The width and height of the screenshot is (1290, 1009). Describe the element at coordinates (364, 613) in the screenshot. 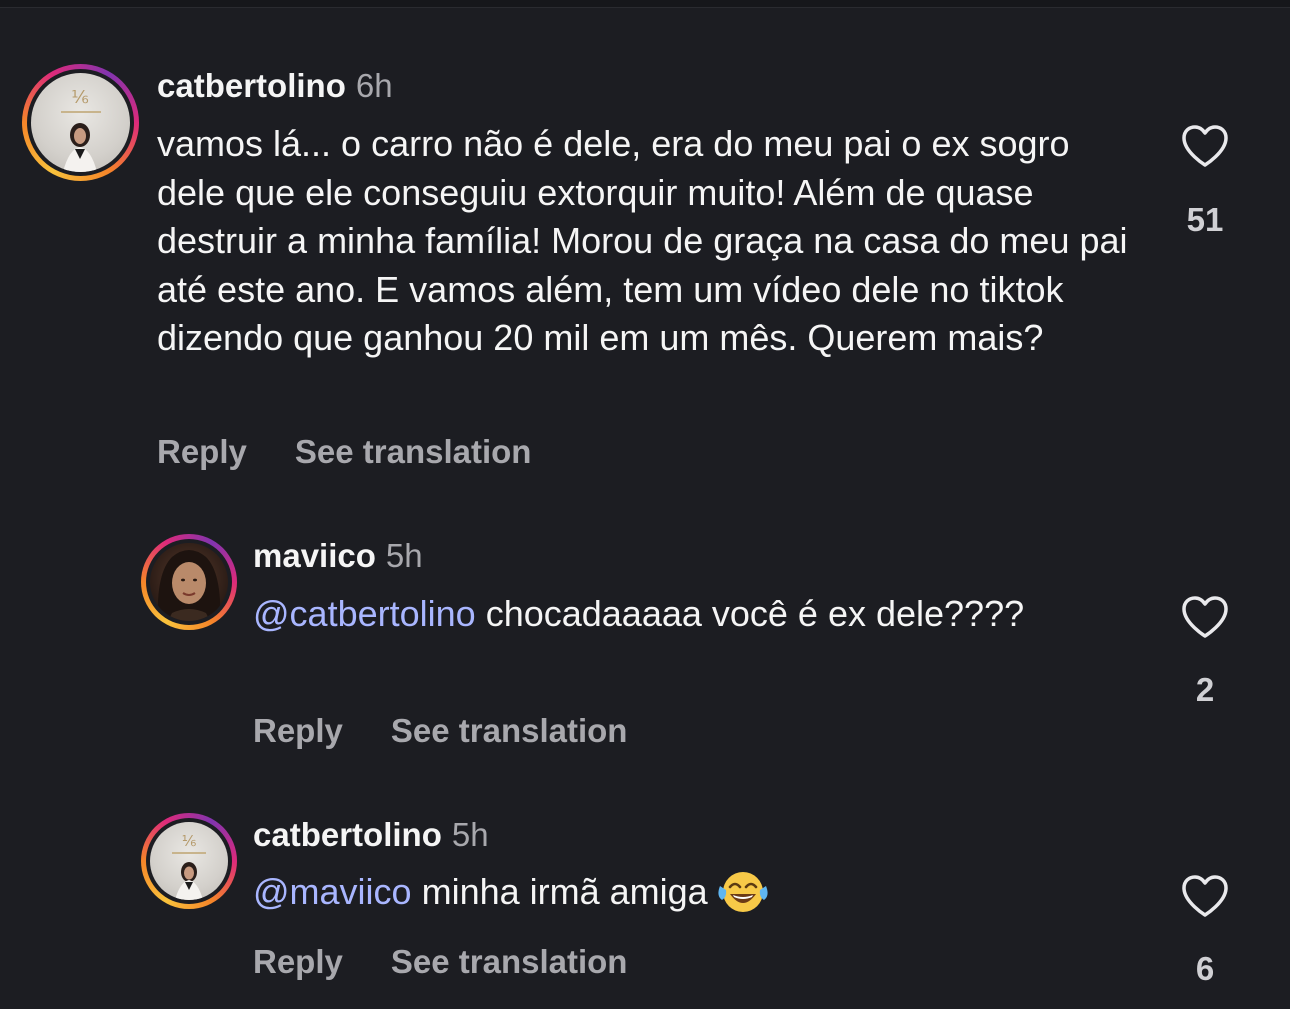

I see `mention-link: @catbertolino` at that location.